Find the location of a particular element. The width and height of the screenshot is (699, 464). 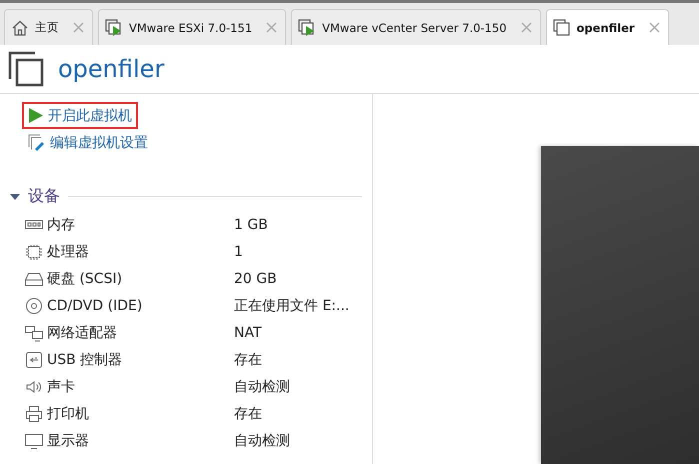

tab: VMware ESXi 7.0-151 is located at coordinates (192, 27).